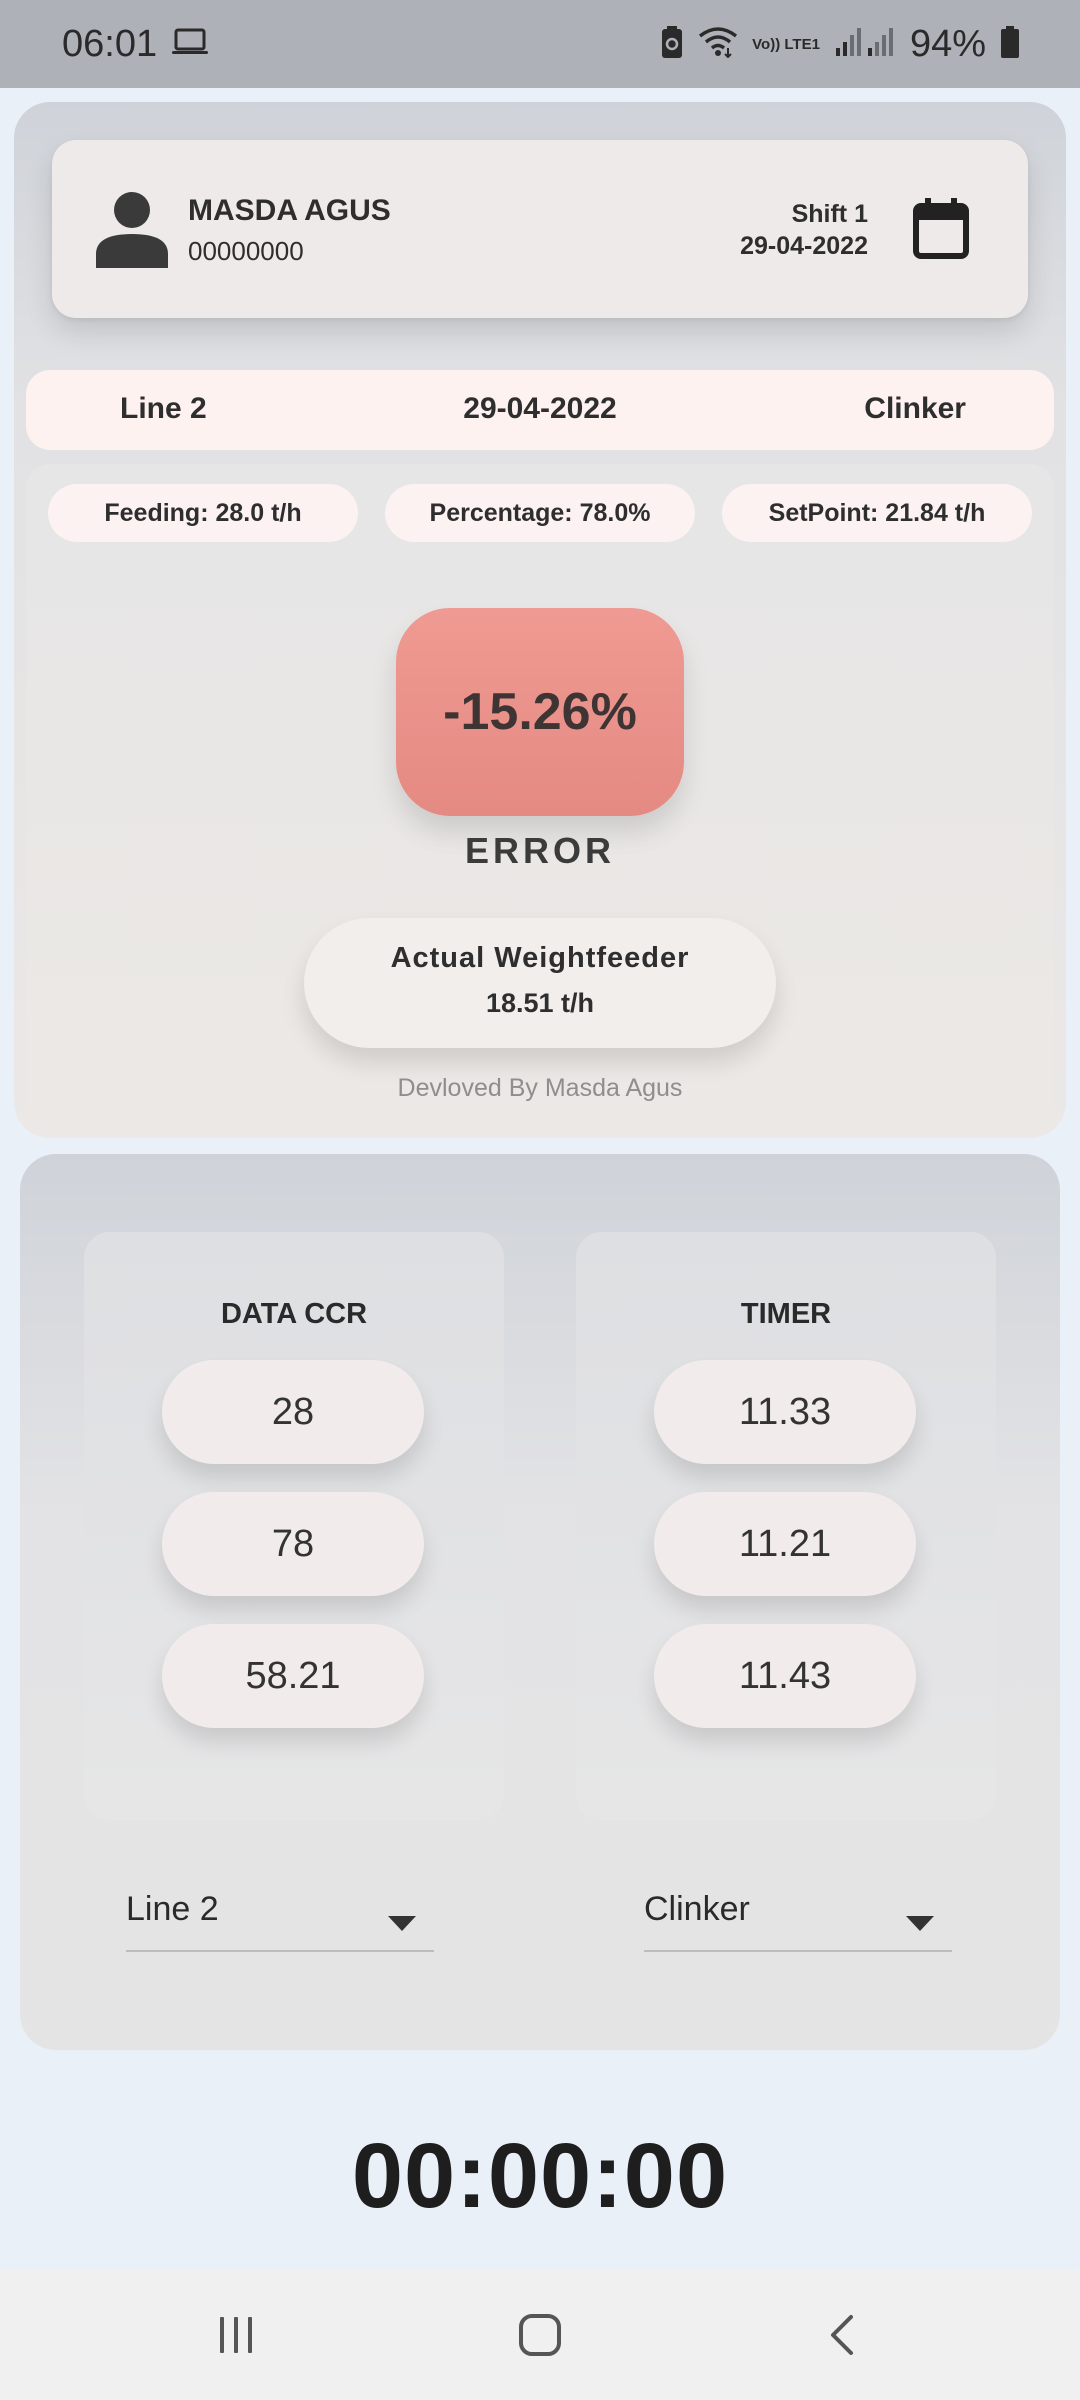 This screenshot has height=2400, width=1080. What do you see at coordinates (280, 1916) in the screenshot?
I see `line-dropdown: Line 2` at bounding box center [280, 1916].